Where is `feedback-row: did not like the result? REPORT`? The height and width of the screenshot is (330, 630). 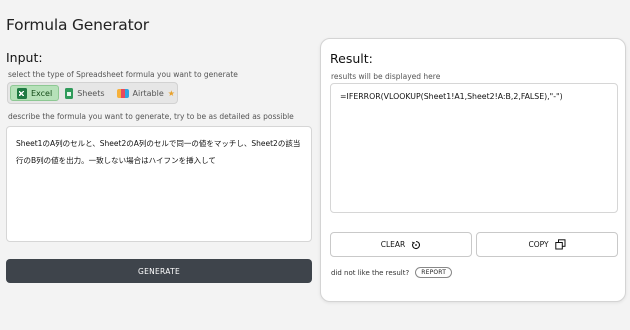
feedback-row: did not like the result? REPORT is located at coordinates (392, 272).